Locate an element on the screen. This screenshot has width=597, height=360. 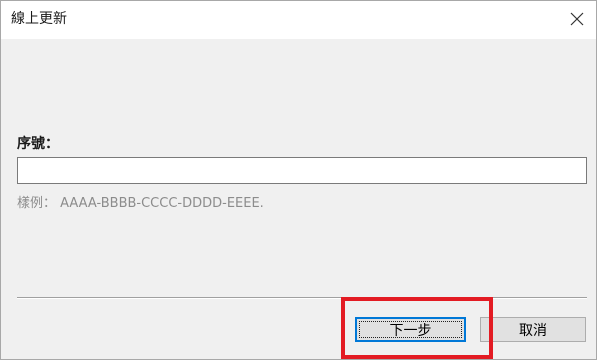
next-button-label: 下一步 is located at coordinates (410, 330).